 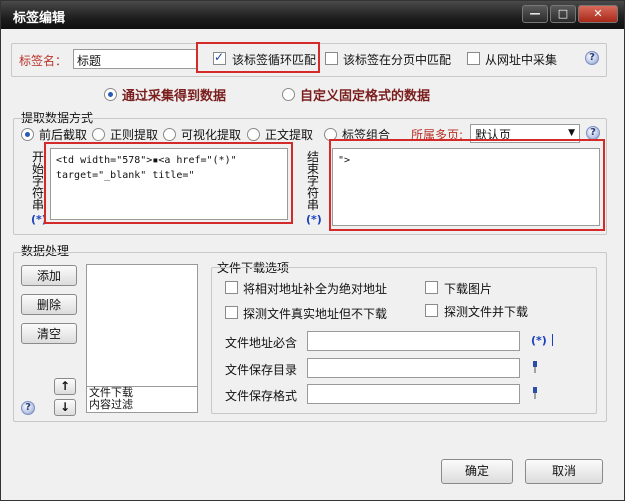 I want to click on delete-button: 删除, so click(x=49, y=304).